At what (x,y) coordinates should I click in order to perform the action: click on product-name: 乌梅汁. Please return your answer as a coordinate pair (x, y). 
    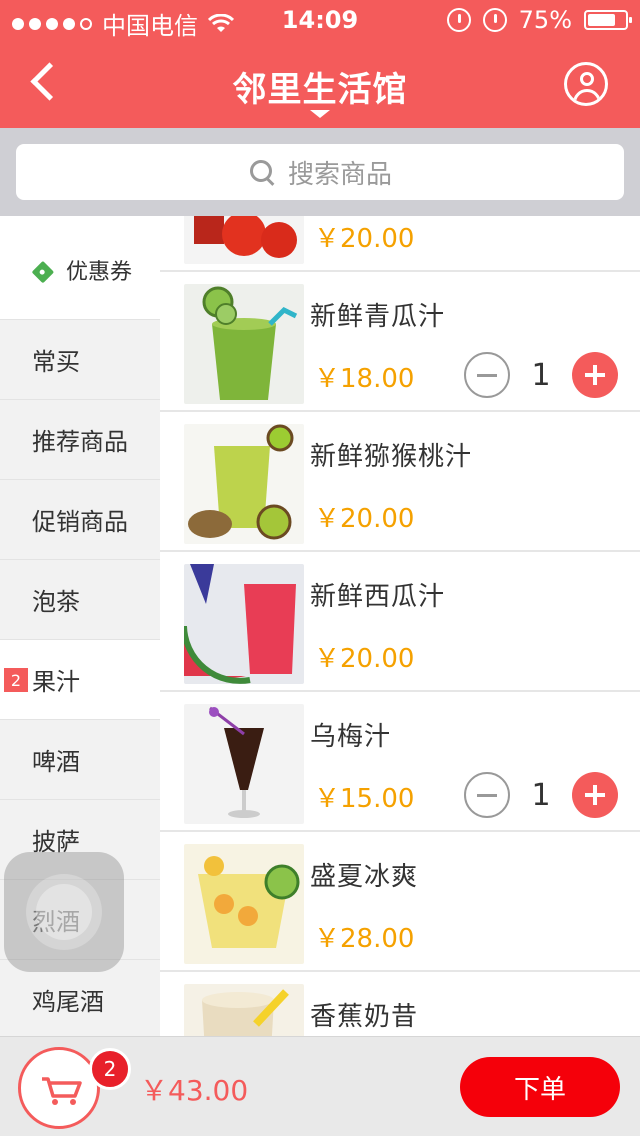
    Looking at the image, I should click on (351, 737).